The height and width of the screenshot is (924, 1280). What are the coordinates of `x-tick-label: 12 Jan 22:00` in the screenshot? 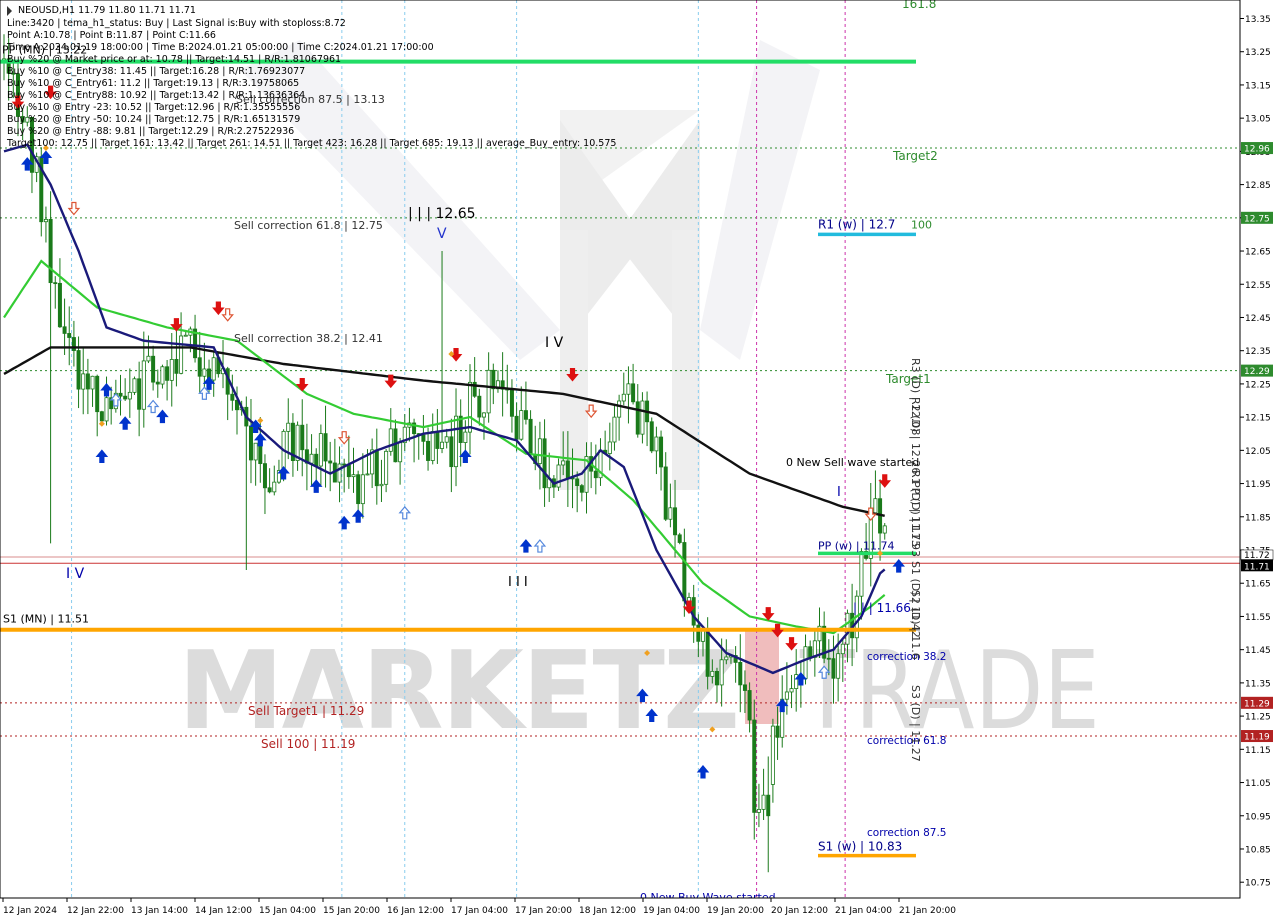 It's located at (95, 911).